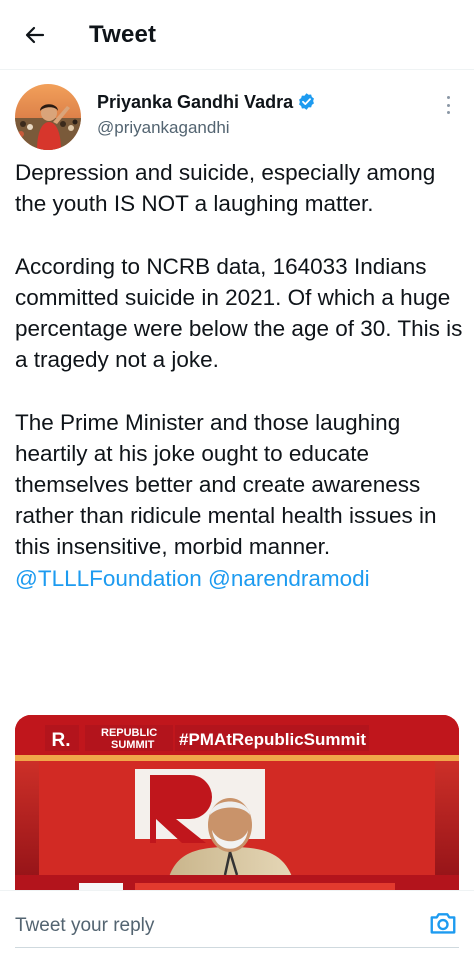 Image resolution: width=474 pixels, height=965 pixels. Describe the element at coordinates (129, 733) in the screenshot. I see `event-line1: REPUBLIC` at that location.